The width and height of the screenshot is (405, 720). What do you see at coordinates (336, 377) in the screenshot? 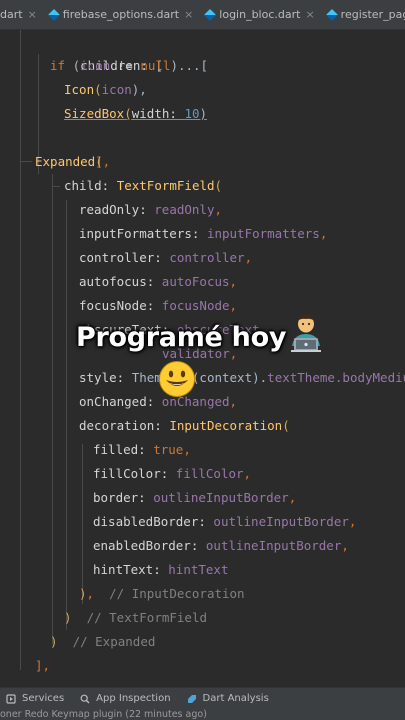
I see `code-token: textTheme.bodyMedium` at bounding box center [336, 377].